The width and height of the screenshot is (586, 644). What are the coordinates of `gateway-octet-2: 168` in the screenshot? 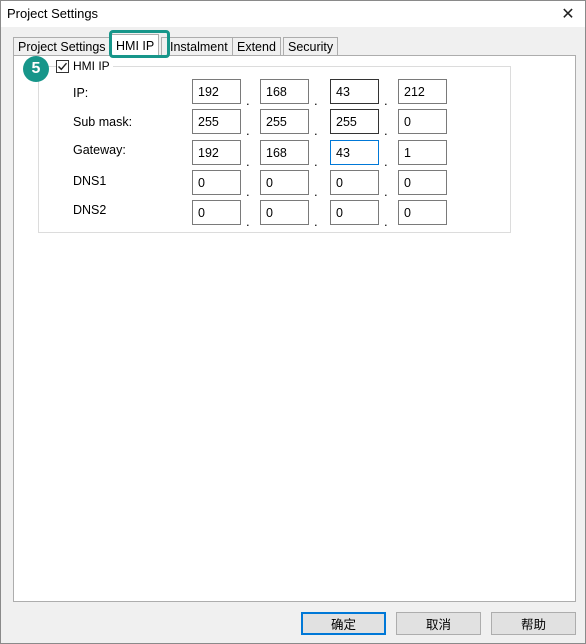 It's located at (284, 152).